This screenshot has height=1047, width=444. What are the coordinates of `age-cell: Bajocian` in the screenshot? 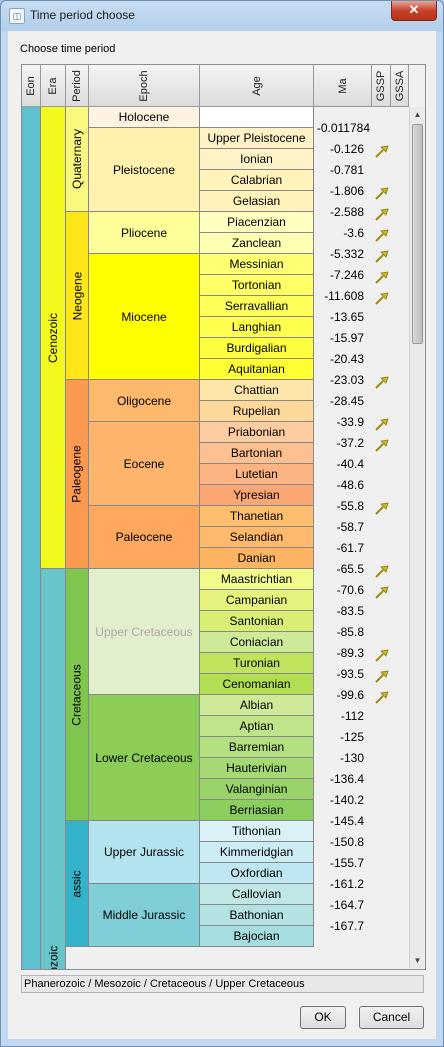 It's located at (257, 936).